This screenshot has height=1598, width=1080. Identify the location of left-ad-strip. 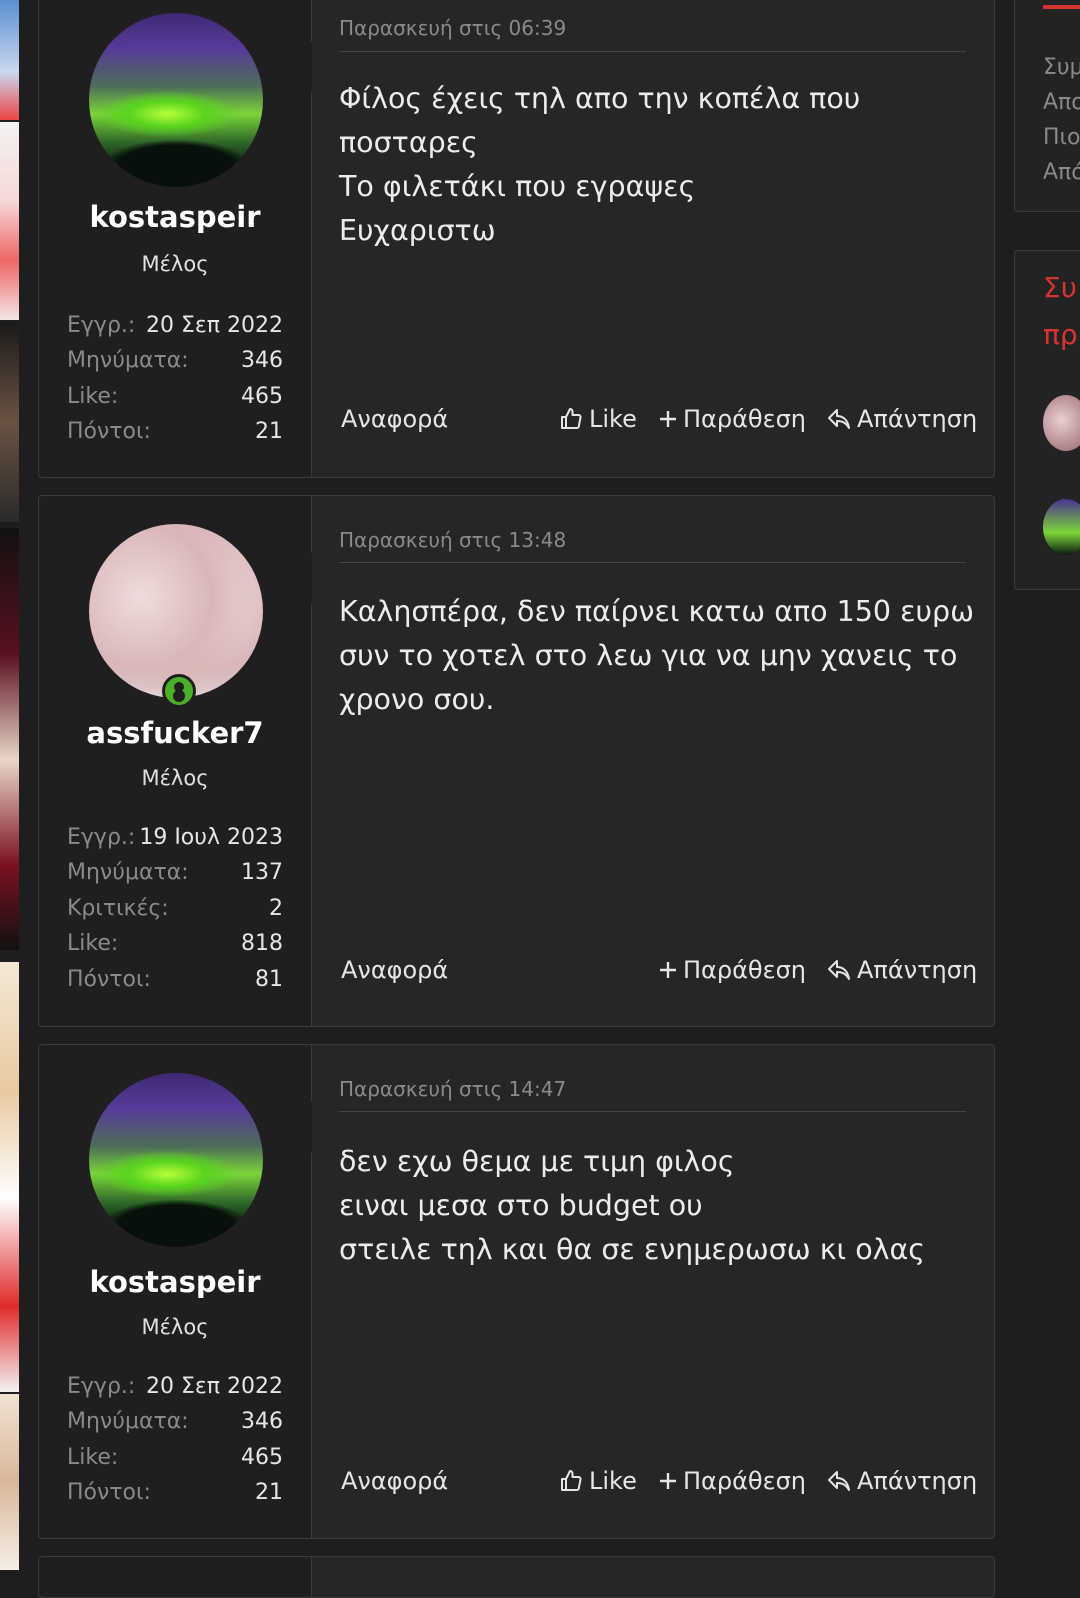
(9, 785).